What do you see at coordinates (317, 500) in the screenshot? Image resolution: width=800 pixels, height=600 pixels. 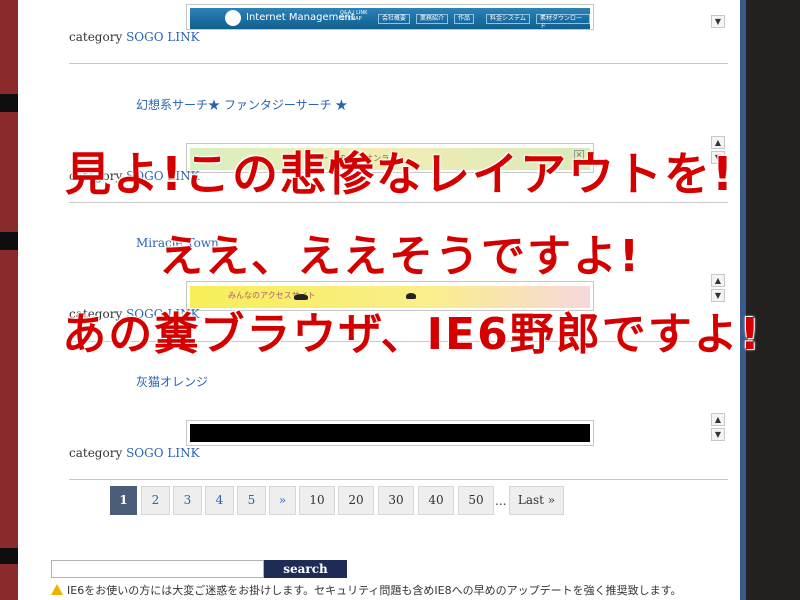 I see `page-jump-link: 10` at bounding box center [317, 500].